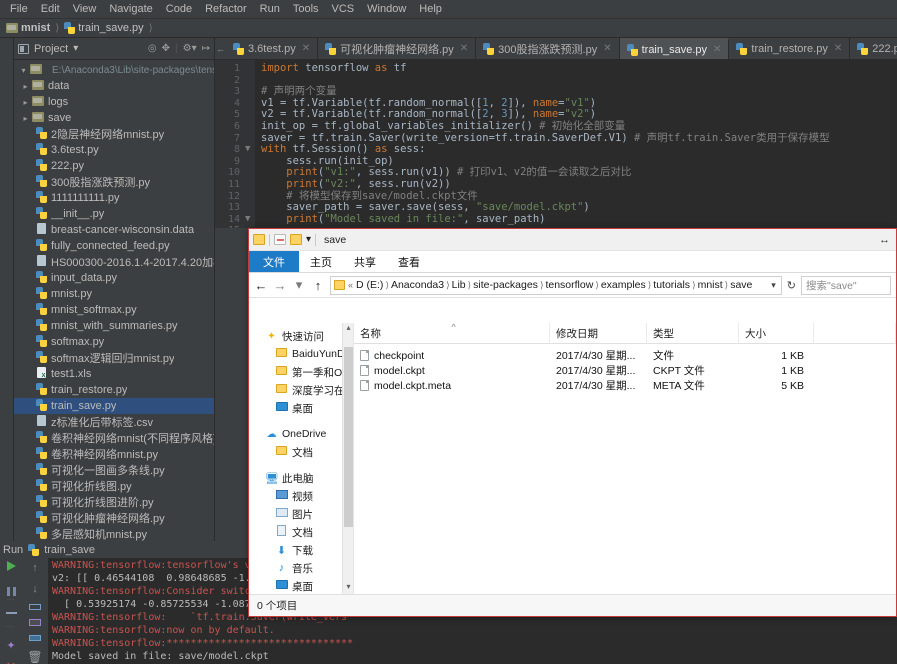 This screenshot has height=664, width=897. What do you see at coordinates (272, 48) in the screenshot?
I see `editor-tab: 3.6test.py ✕` at bounding box center [272, 48].